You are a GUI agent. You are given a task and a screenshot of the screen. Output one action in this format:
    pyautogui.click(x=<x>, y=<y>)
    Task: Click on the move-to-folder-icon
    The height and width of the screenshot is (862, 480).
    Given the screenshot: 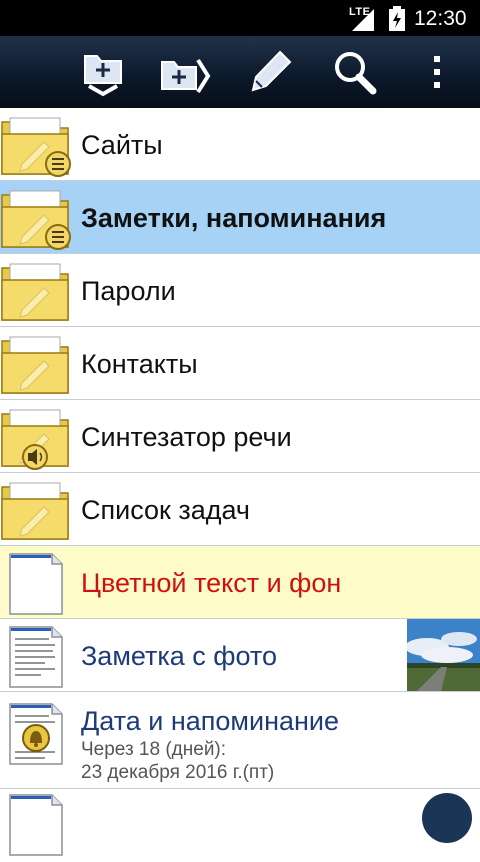 What is the action you would take?
    pyautogui.click(x=186, y=76)
    